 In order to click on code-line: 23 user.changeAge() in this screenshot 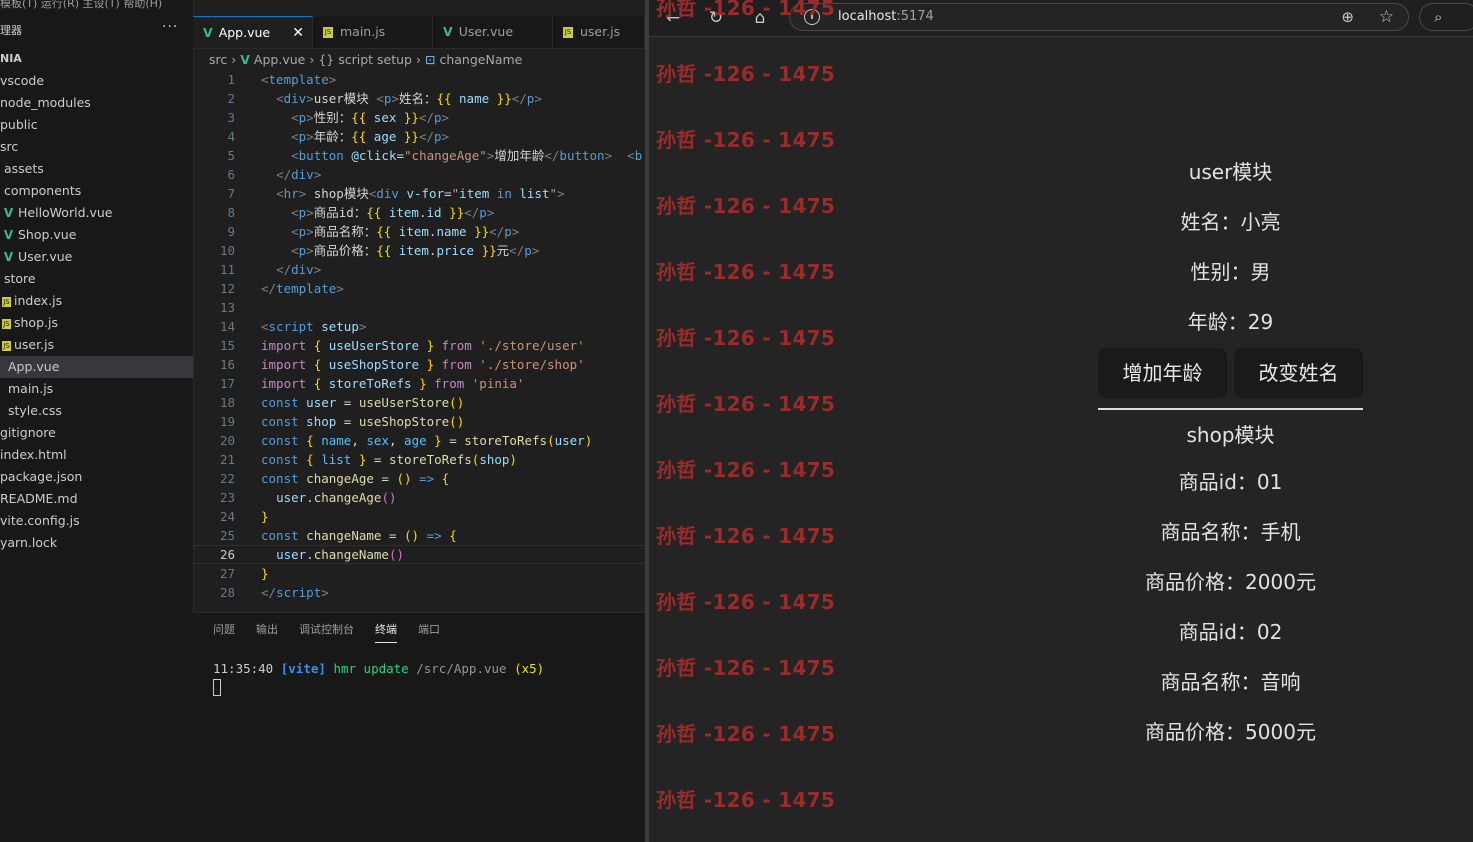, I will do `click(419, 497)`.